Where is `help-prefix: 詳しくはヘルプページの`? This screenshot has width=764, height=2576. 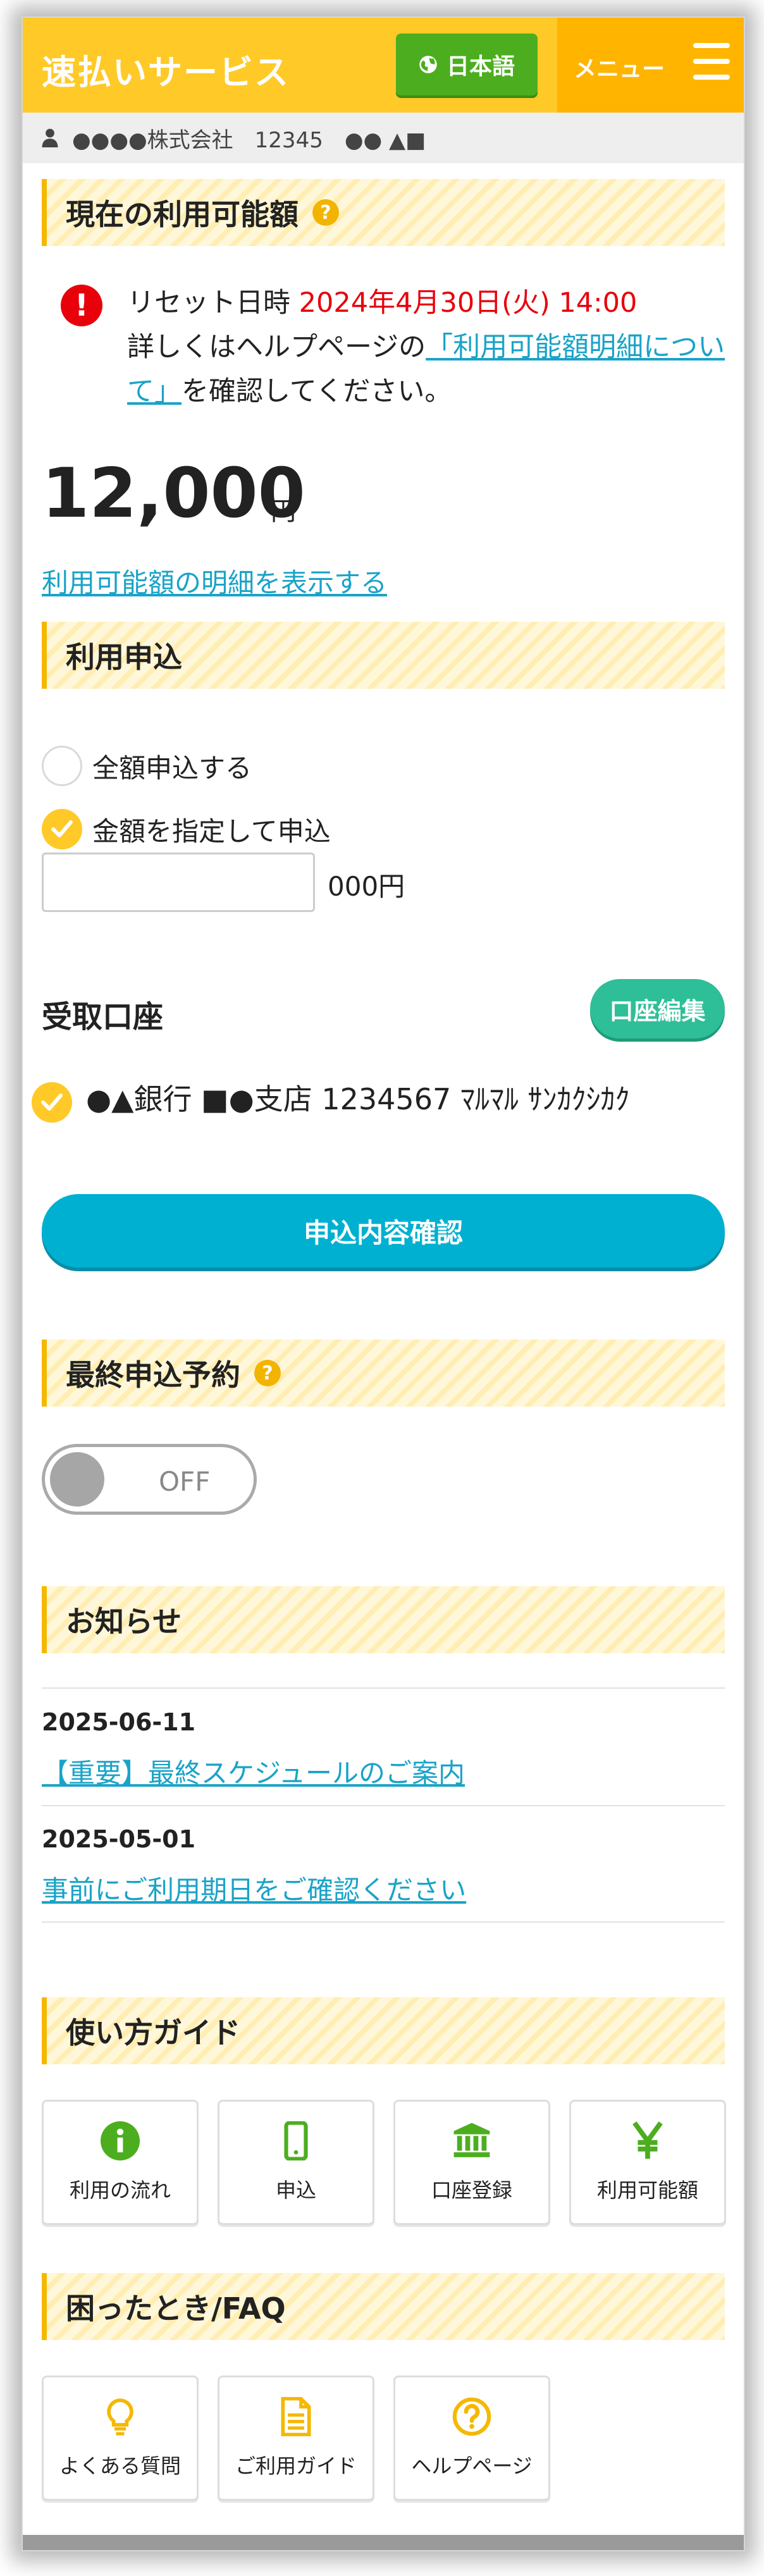 help-prefix: 詳しくはヘルプページの is located at coordinates (276, 347).